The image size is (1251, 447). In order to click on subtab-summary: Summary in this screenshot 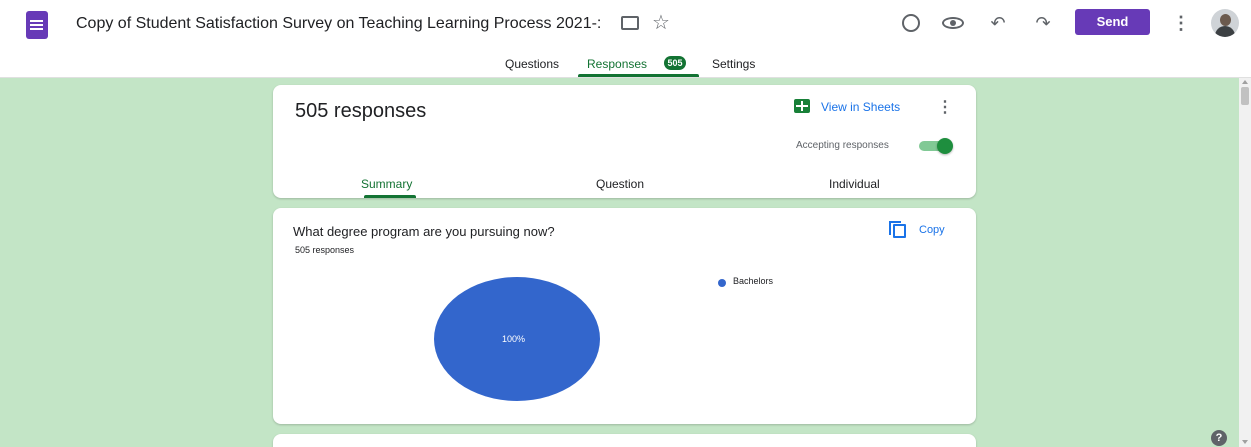, I will do `click(386, 184)`.